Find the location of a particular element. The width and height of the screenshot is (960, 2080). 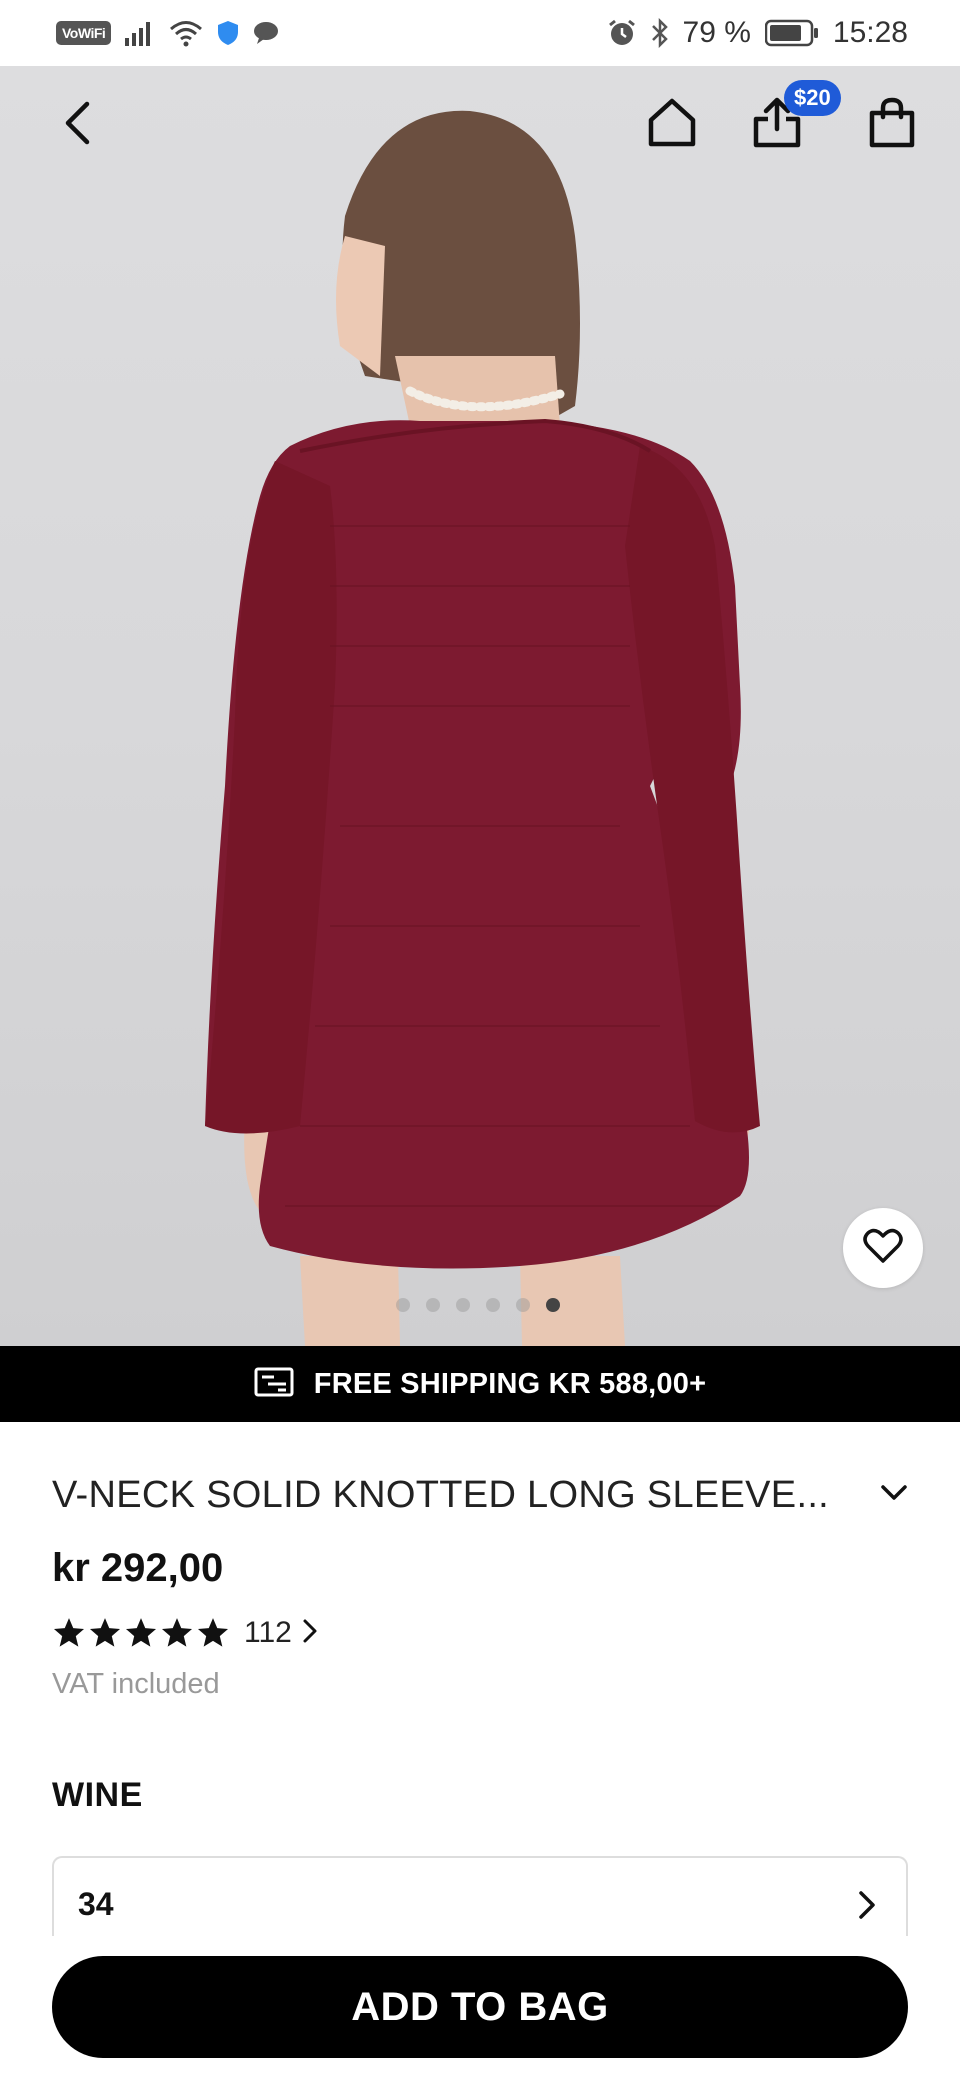

bottom-action-bar: ADD TO BAG is located at coordinates (480, 2008).